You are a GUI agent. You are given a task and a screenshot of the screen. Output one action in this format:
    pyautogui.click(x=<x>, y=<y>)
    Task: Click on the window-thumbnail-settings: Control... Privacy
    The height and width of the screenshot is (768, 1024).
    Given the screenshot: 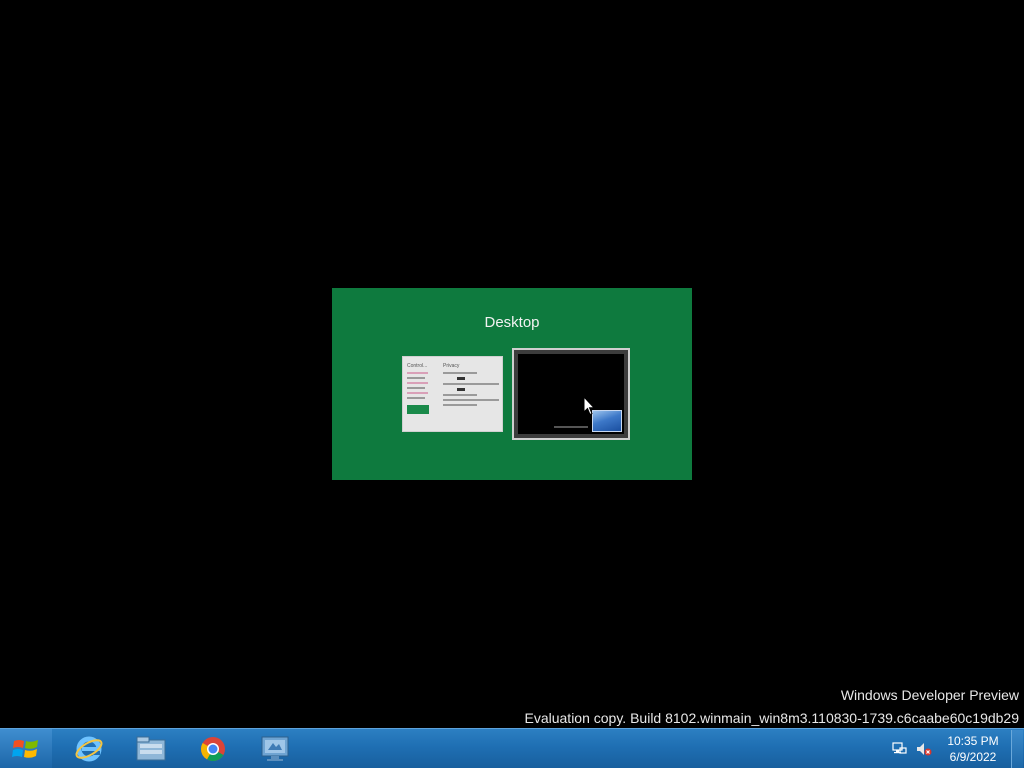 What is the action you would take?
    pyautogui.click(x=452, y=394)
    